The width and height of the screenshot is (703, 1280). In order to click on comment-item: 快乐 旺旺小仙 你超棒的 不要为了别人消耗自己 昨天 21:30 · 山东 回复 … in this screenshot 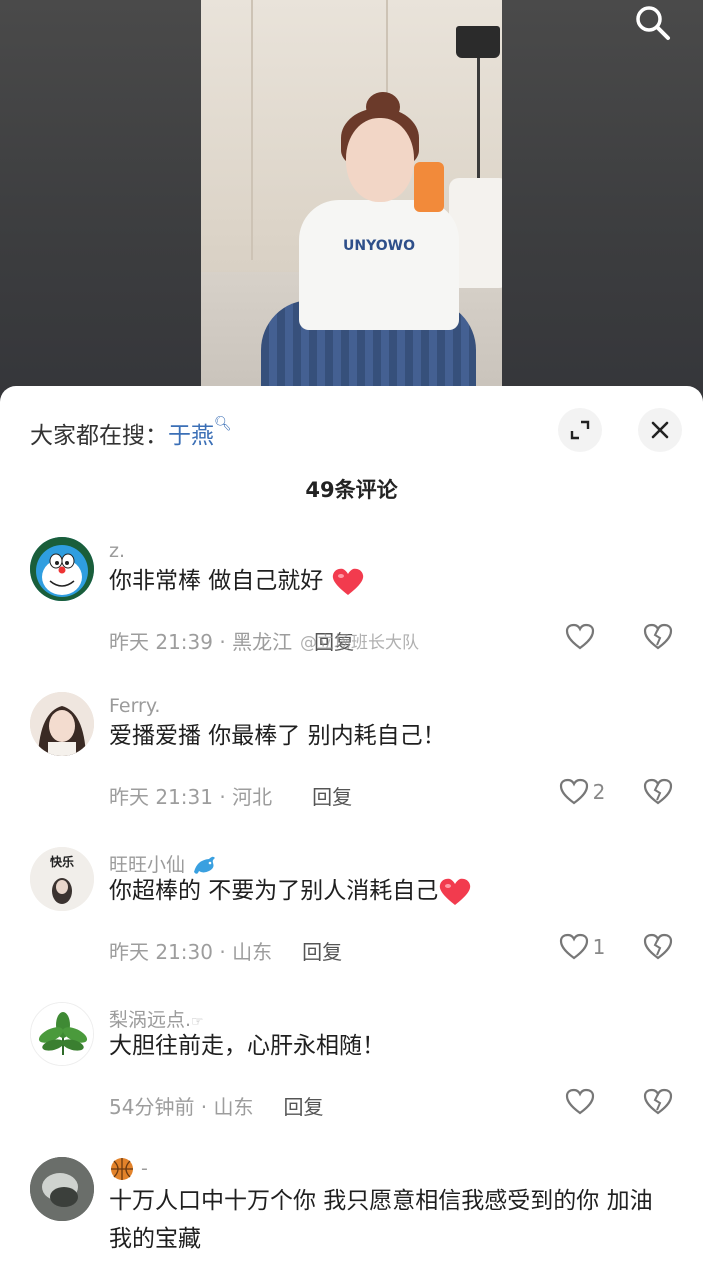, I will do `click(351, 914)`.